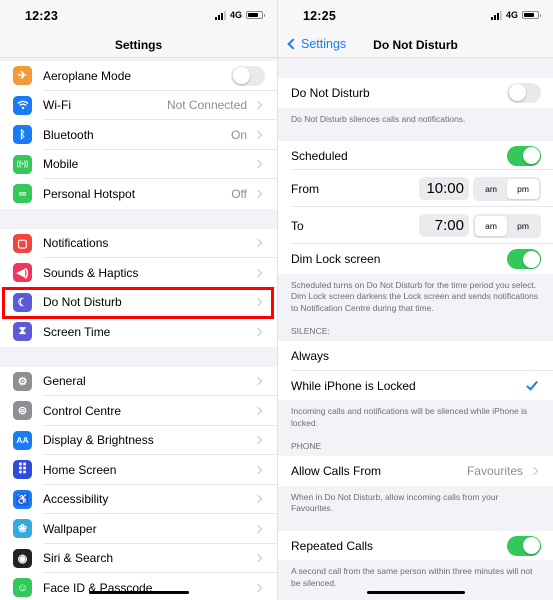 This screenshot has width=553, height=600. I want to click on from-am-option: am, so click(491, 189).